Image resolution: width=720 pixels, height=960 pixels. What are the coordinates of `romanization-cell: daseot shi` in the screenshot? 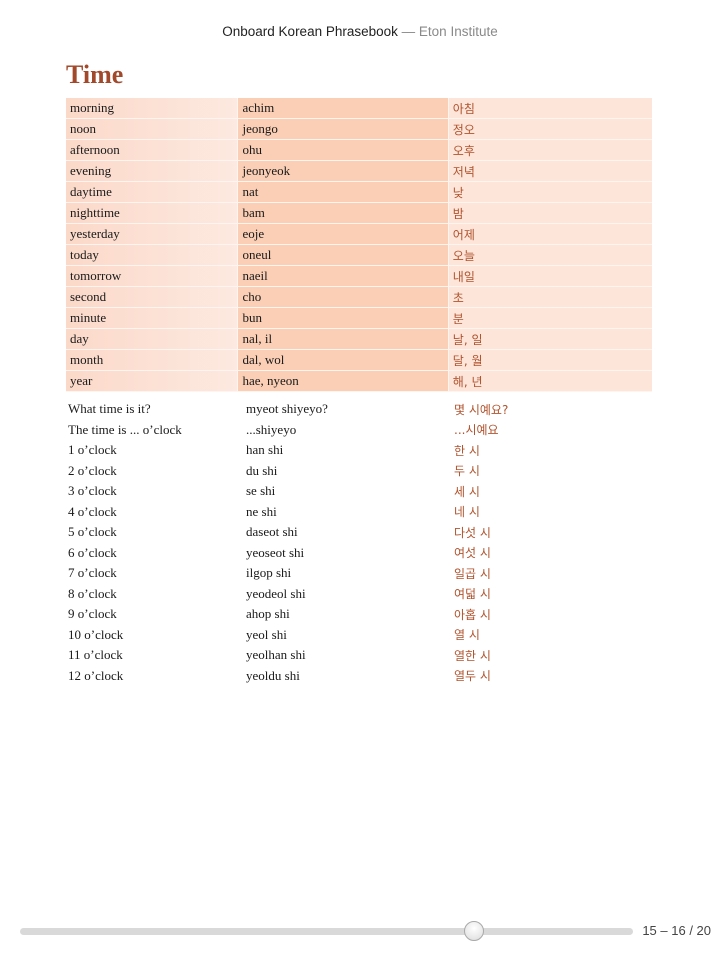 It's located at (272, 532).